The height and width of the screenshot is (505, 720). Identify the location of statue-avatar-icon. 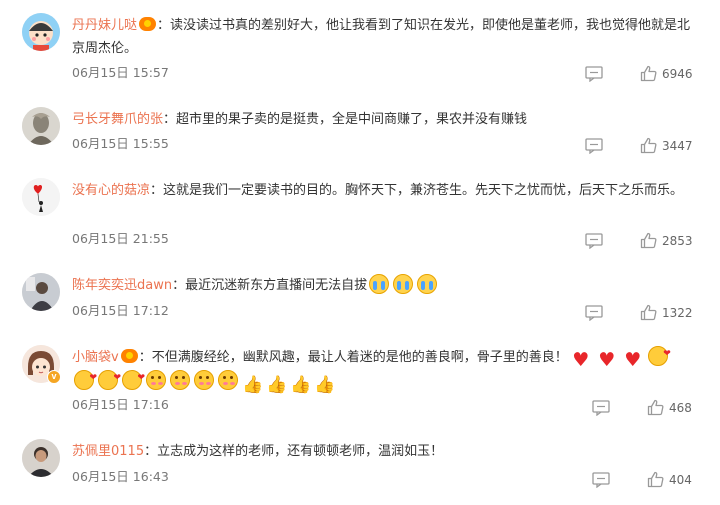
(41, 126).